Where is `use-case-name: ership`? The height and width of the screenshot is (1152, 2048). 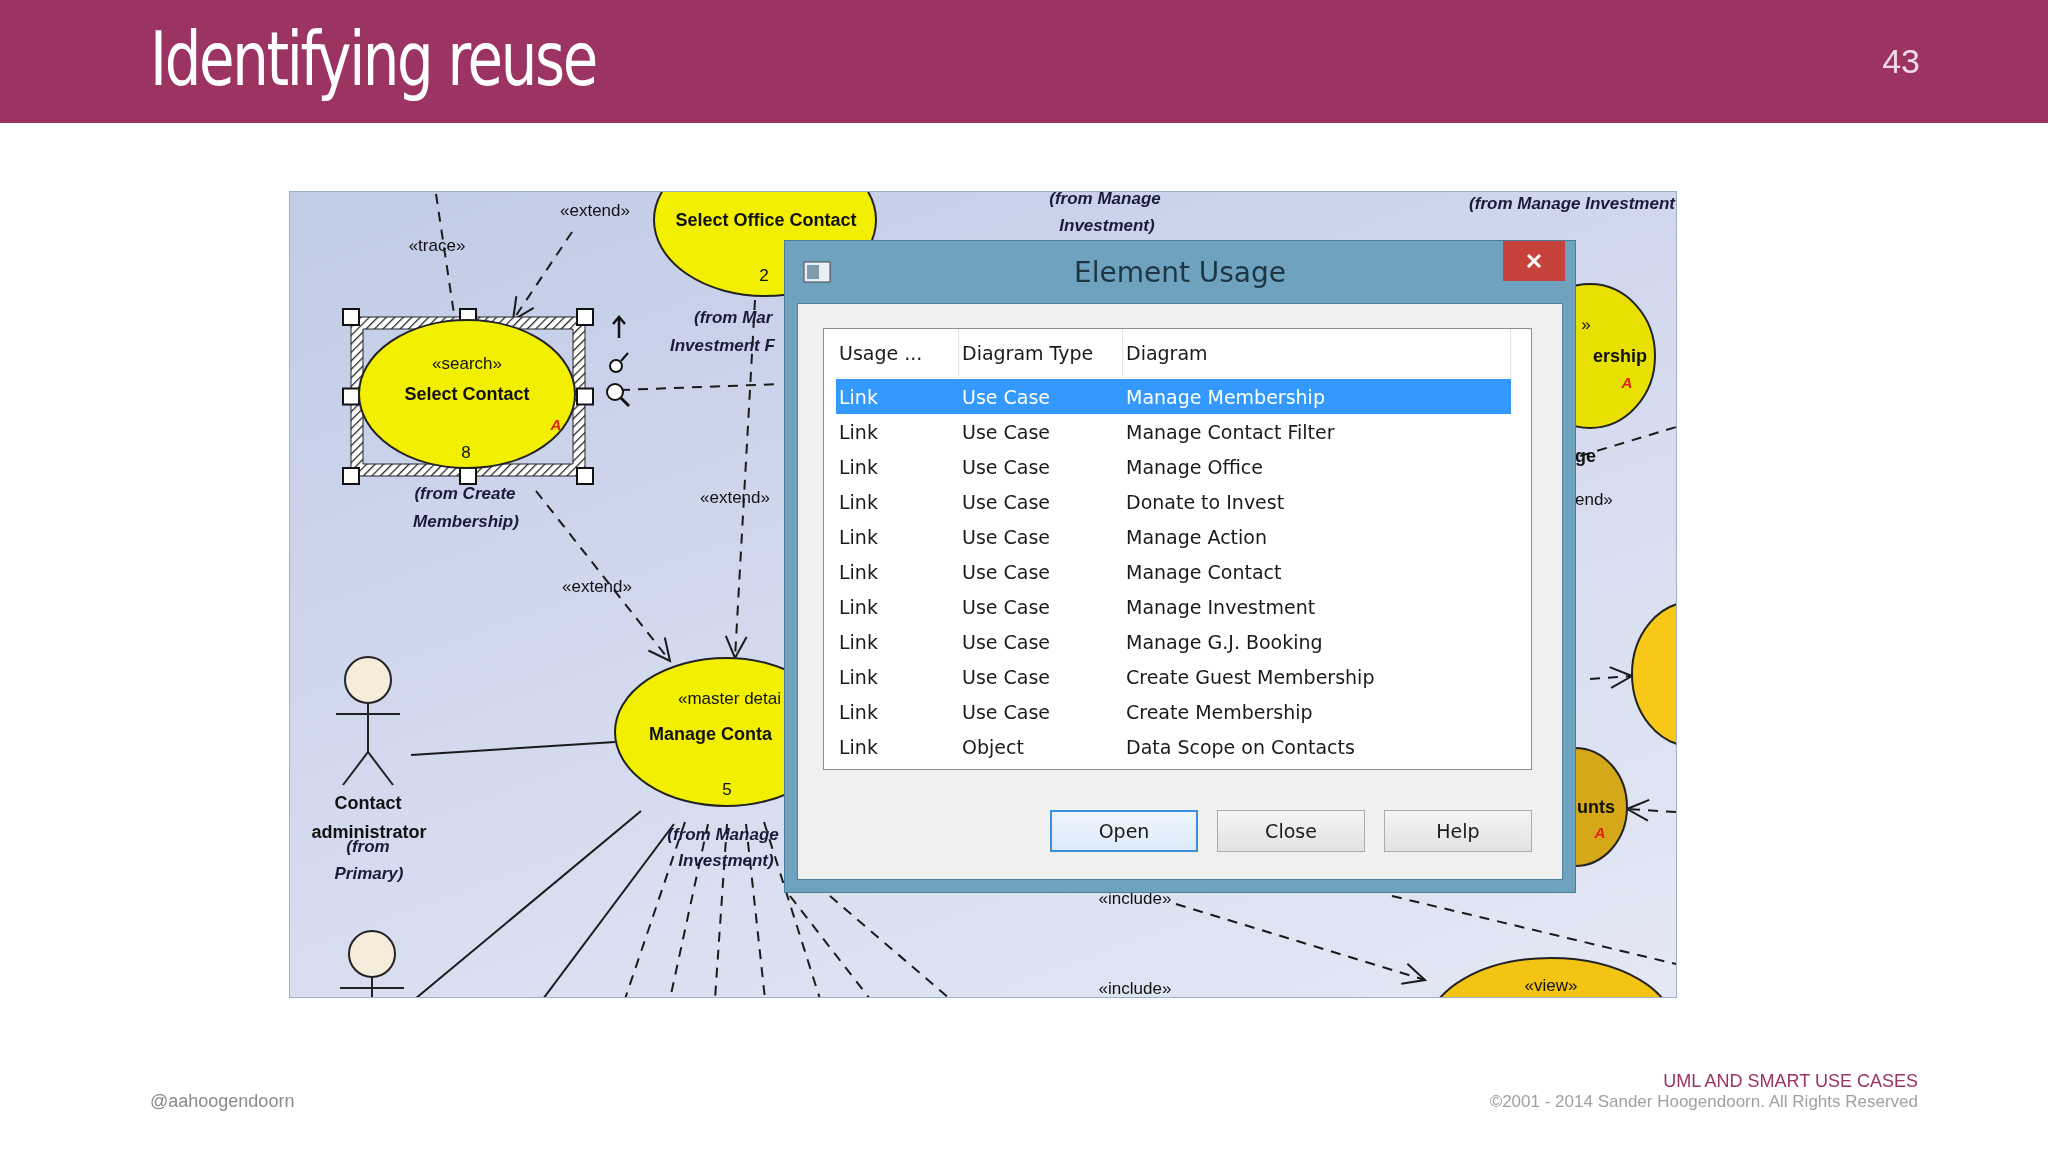 use-case-name: ership is located at coordinates (1619, 356).